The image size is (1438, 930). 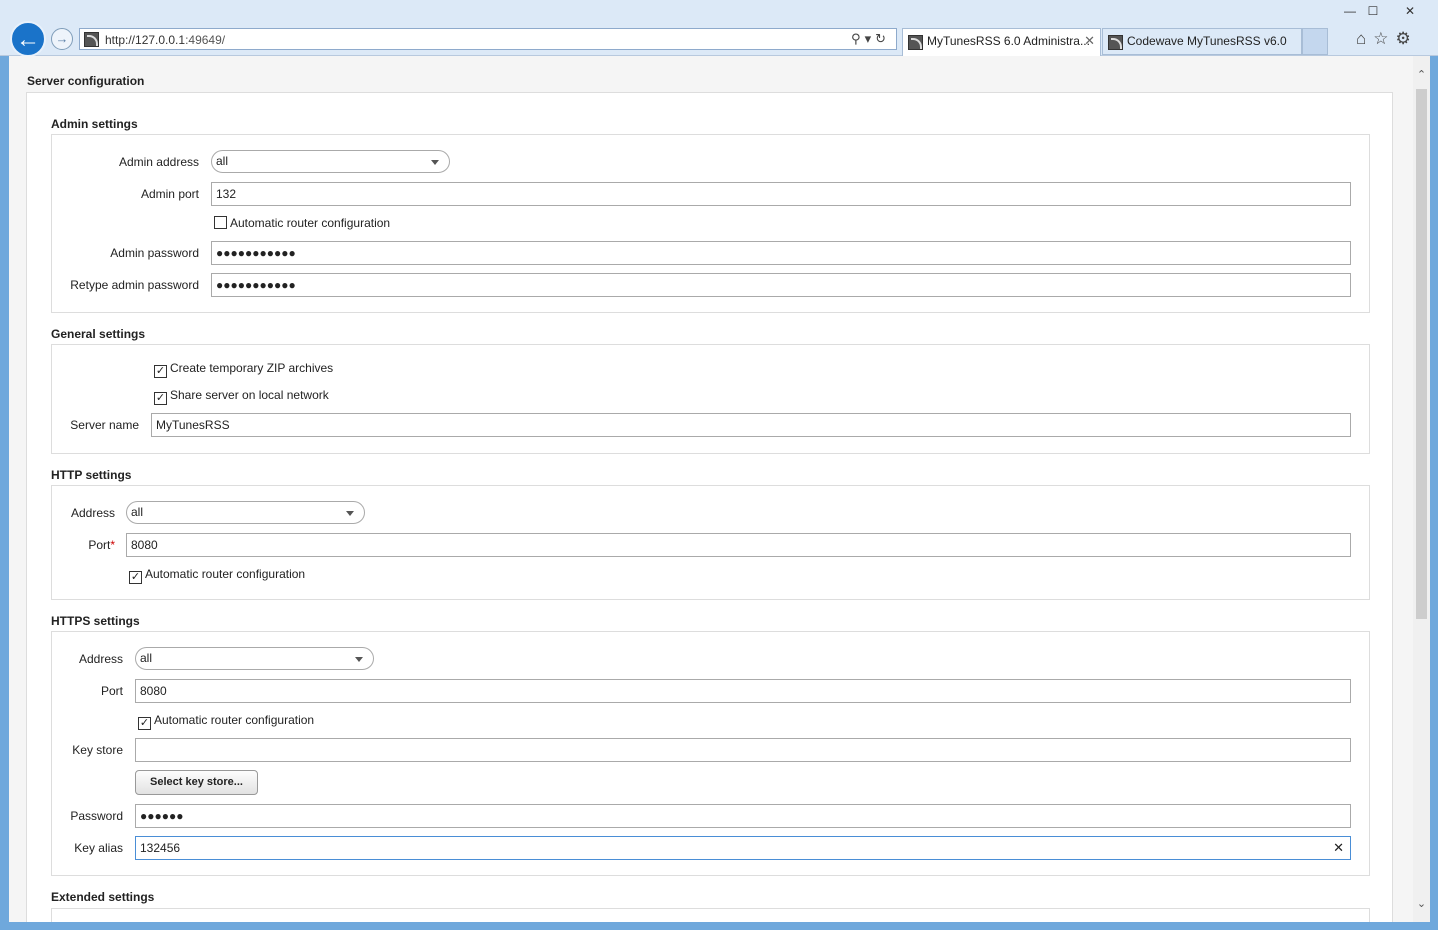 What do you see at coordinates (1384, 38) in the screenshot?
I see `star-icon: ☆` at bounding box center [1384, 38].